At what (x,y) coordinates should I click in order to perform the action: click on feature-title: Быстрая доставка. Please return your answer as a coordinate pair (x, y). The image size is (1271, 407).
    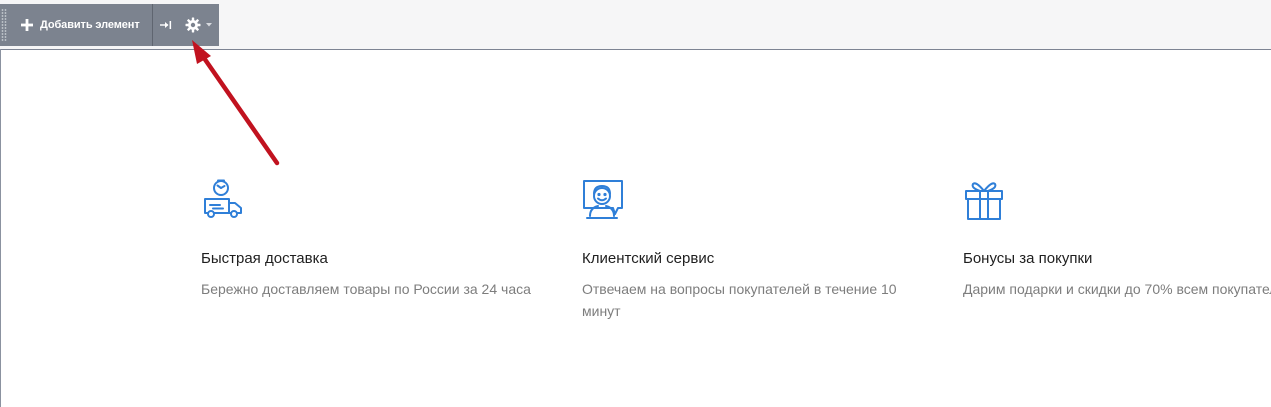
    Looking at the image, I should click on (264, 258).